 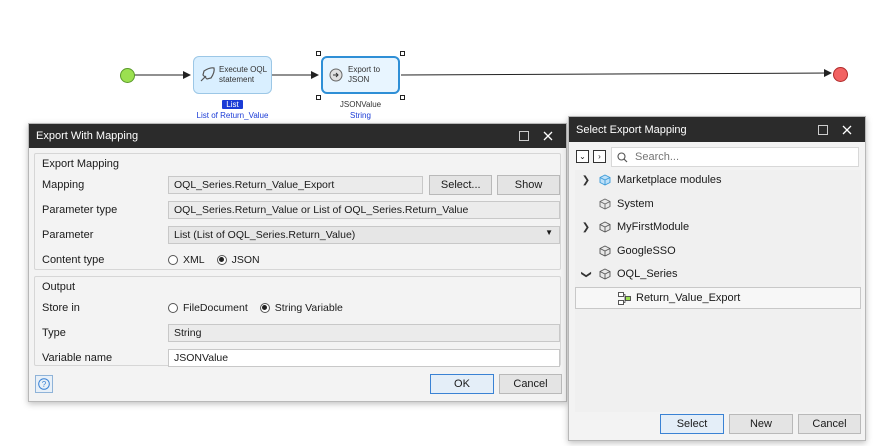 What do you see at coordinates (54, 332) in the screenshot?
I see `type-label: Type` at bounding box center [54, 332].